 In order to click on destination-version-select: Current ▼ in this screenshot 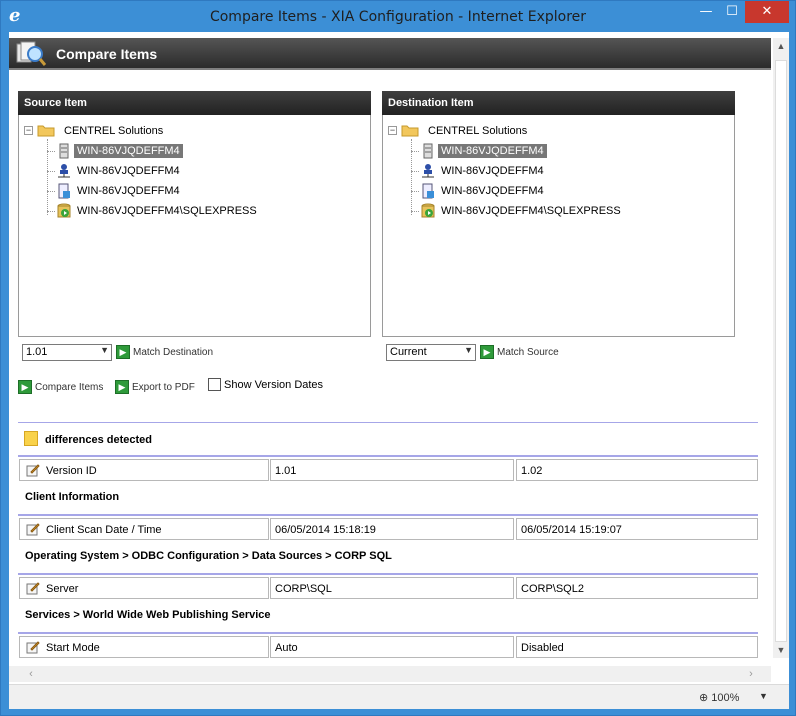, I will do `click(431, 352)`.